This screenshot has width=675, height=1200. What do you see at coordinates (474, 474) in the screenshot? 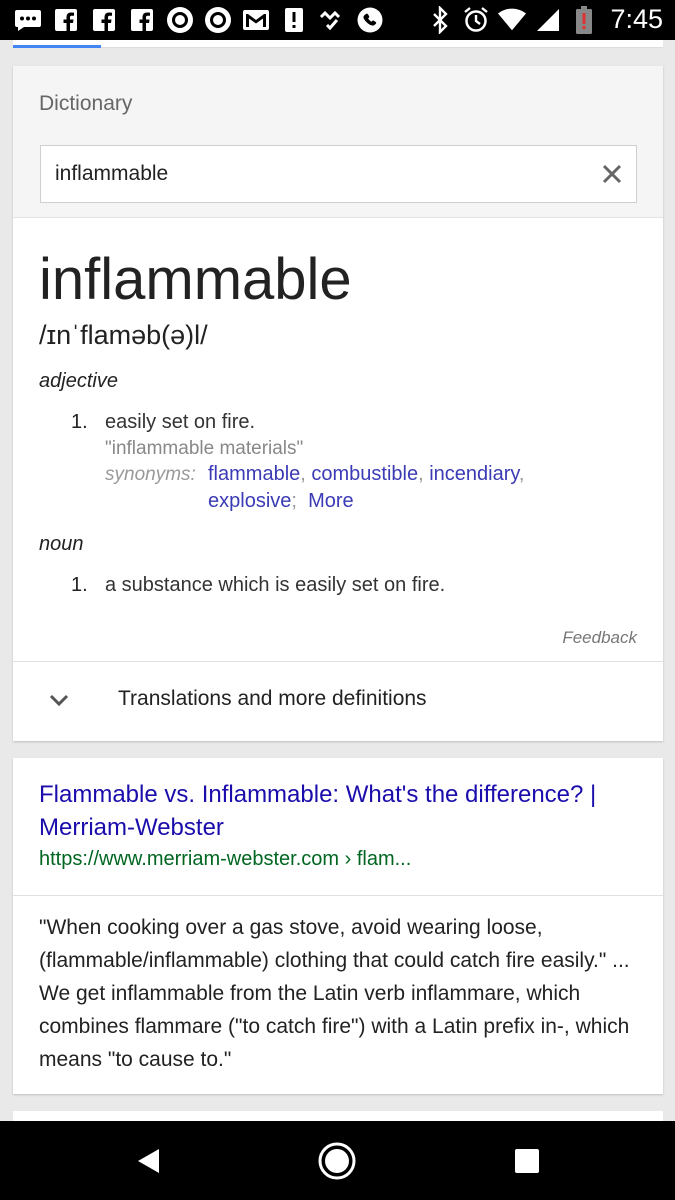
I see `synonym-link: incendiary` at bounding box center [474, 474].